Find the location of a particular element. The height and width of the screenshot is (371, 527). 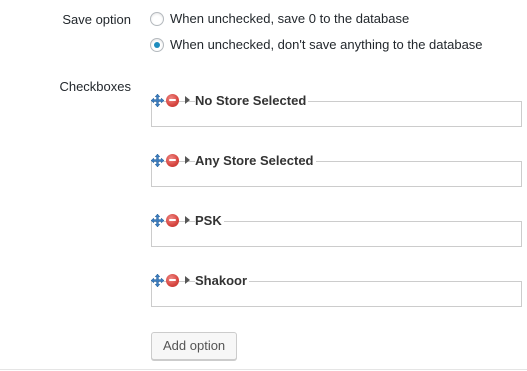

checkbox-option: No Store Selected is located at coordinates (336, 109).